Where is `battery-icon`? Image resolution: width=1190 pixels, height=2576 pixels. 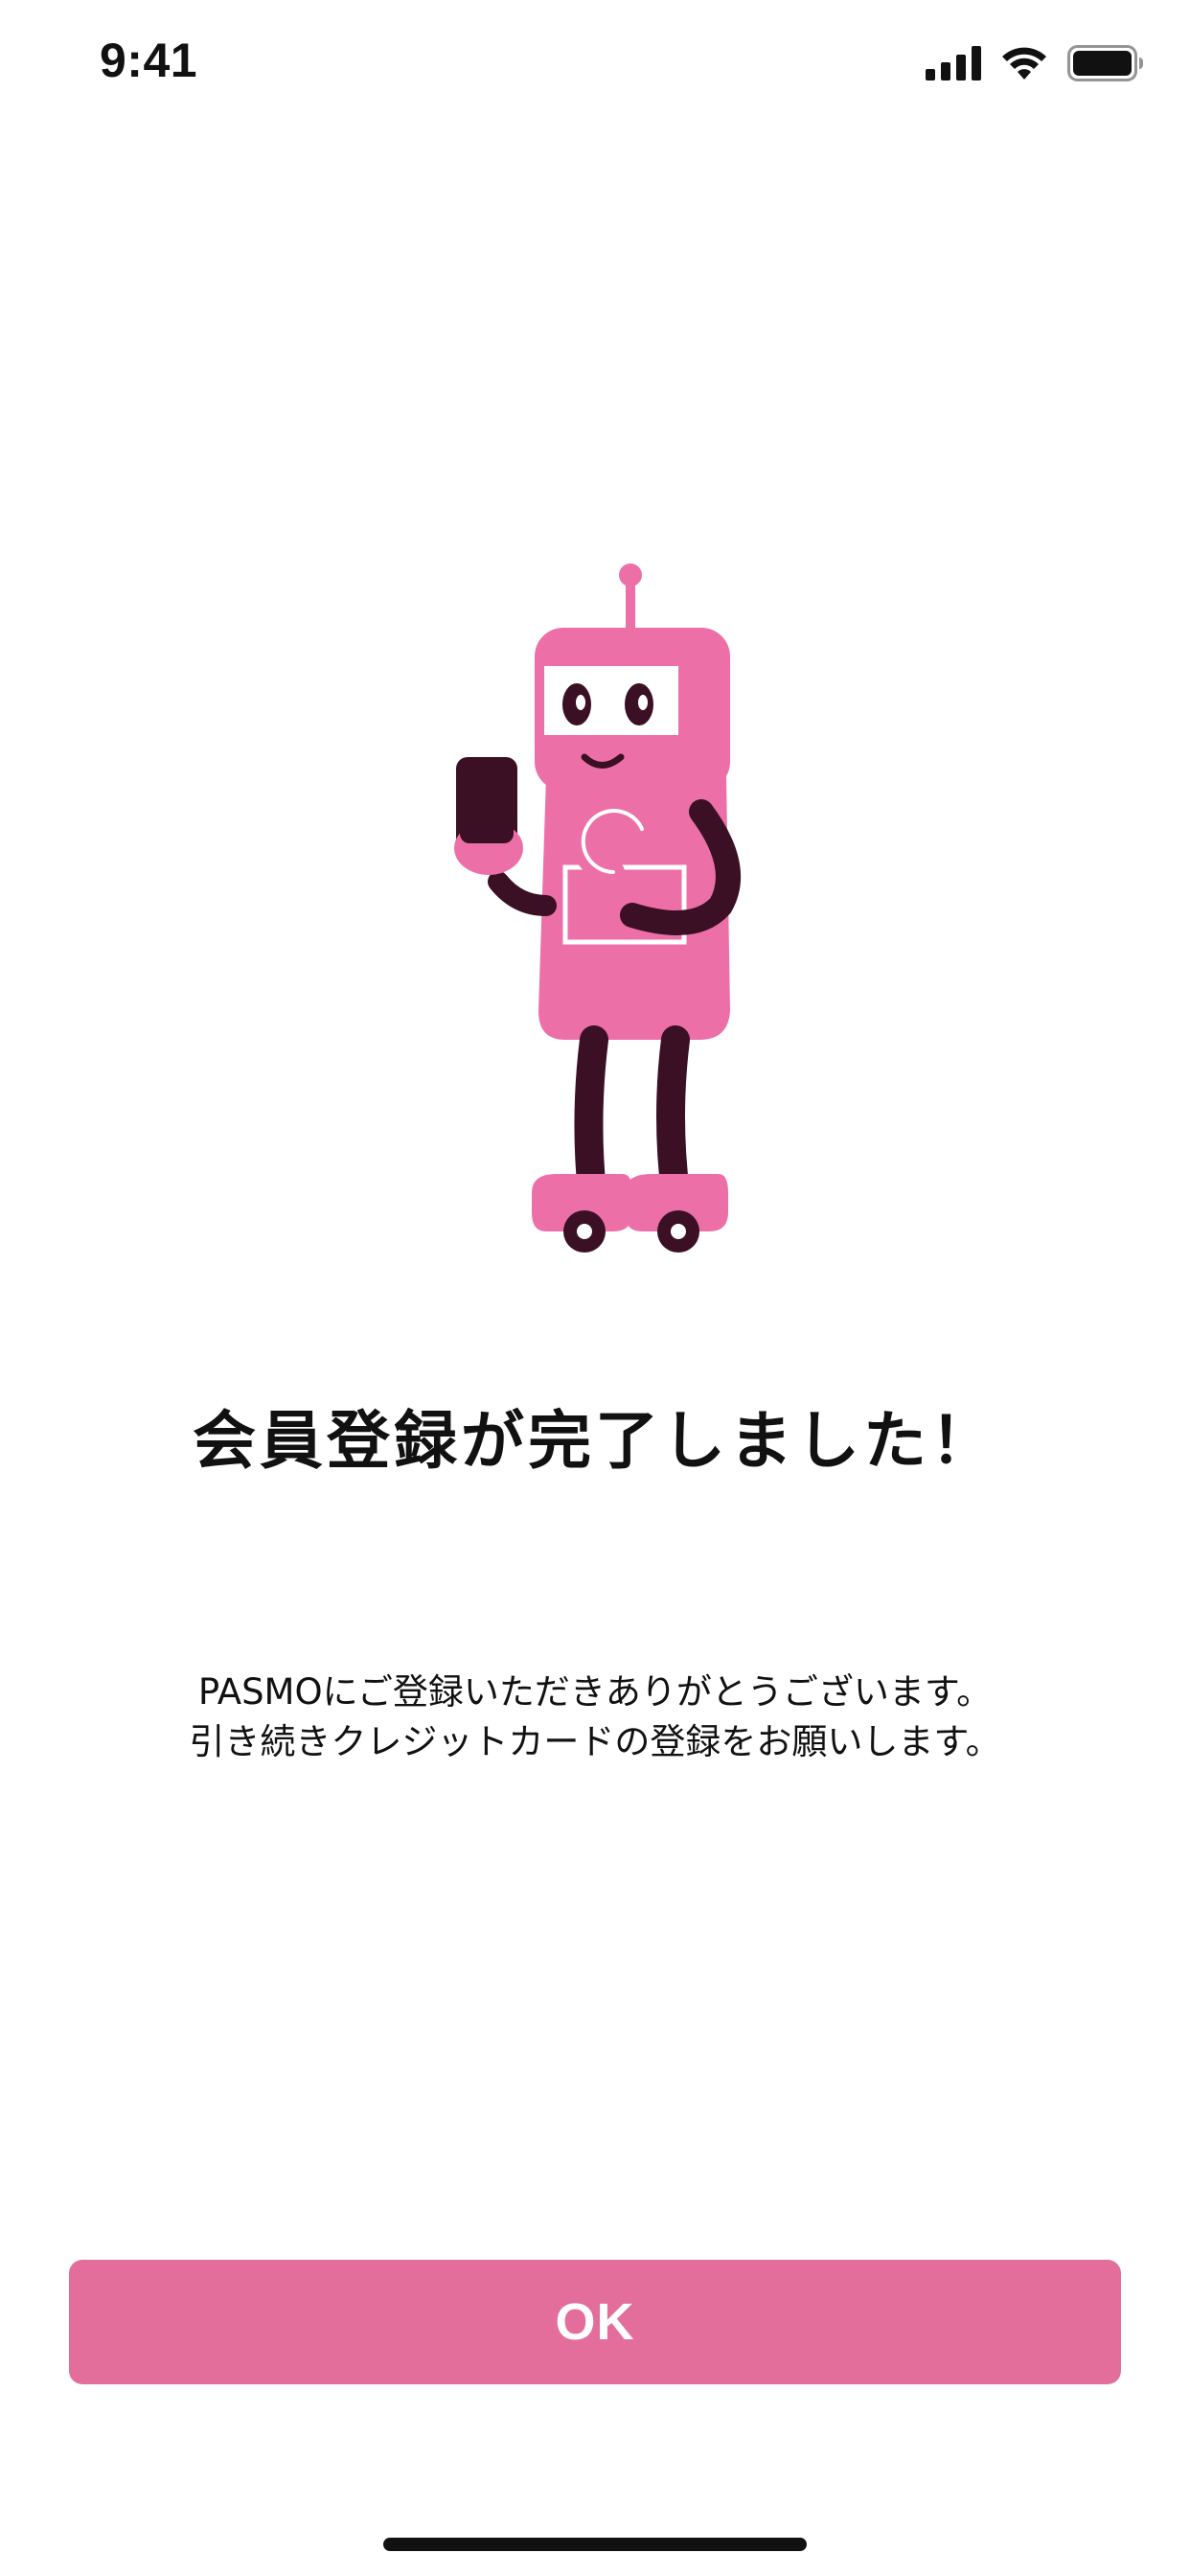 battery-icon is located at coordinates (1105, 63).